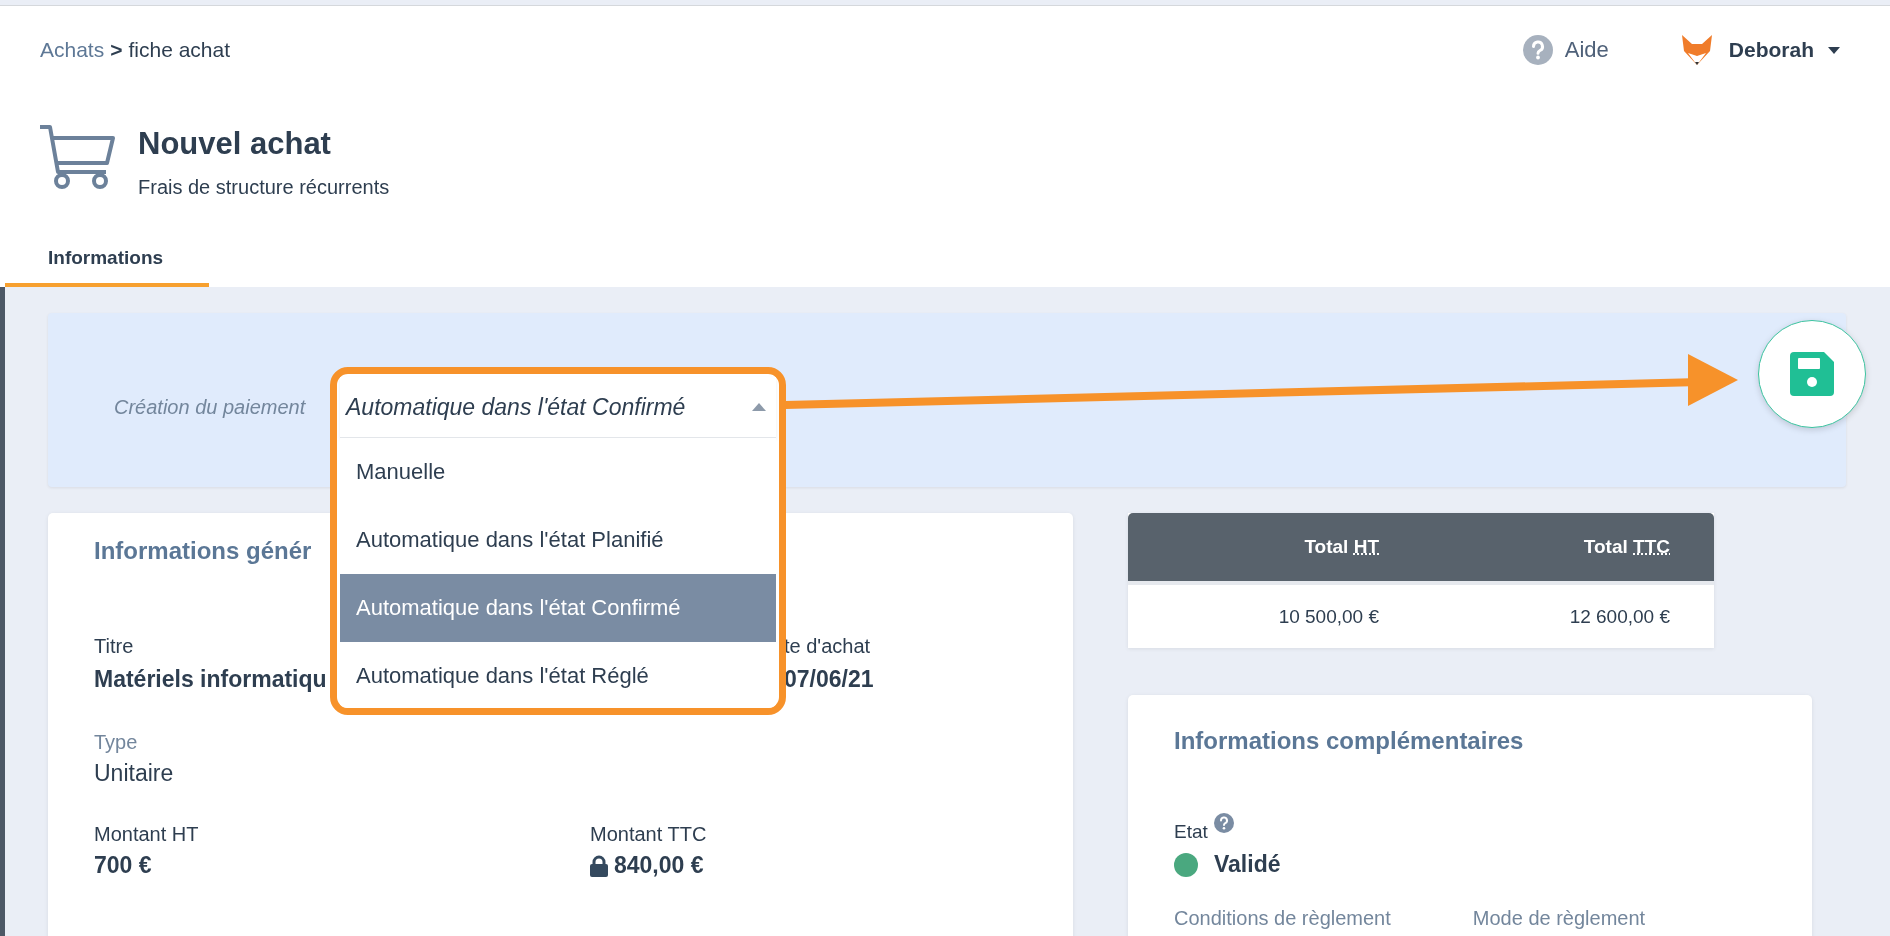 The height and width of the screenshot is (936, 1890). What do you see at coordinates (1247, 864) in the screenshot?
I see `status-value: Validé` at bounding box center [1247, 864].